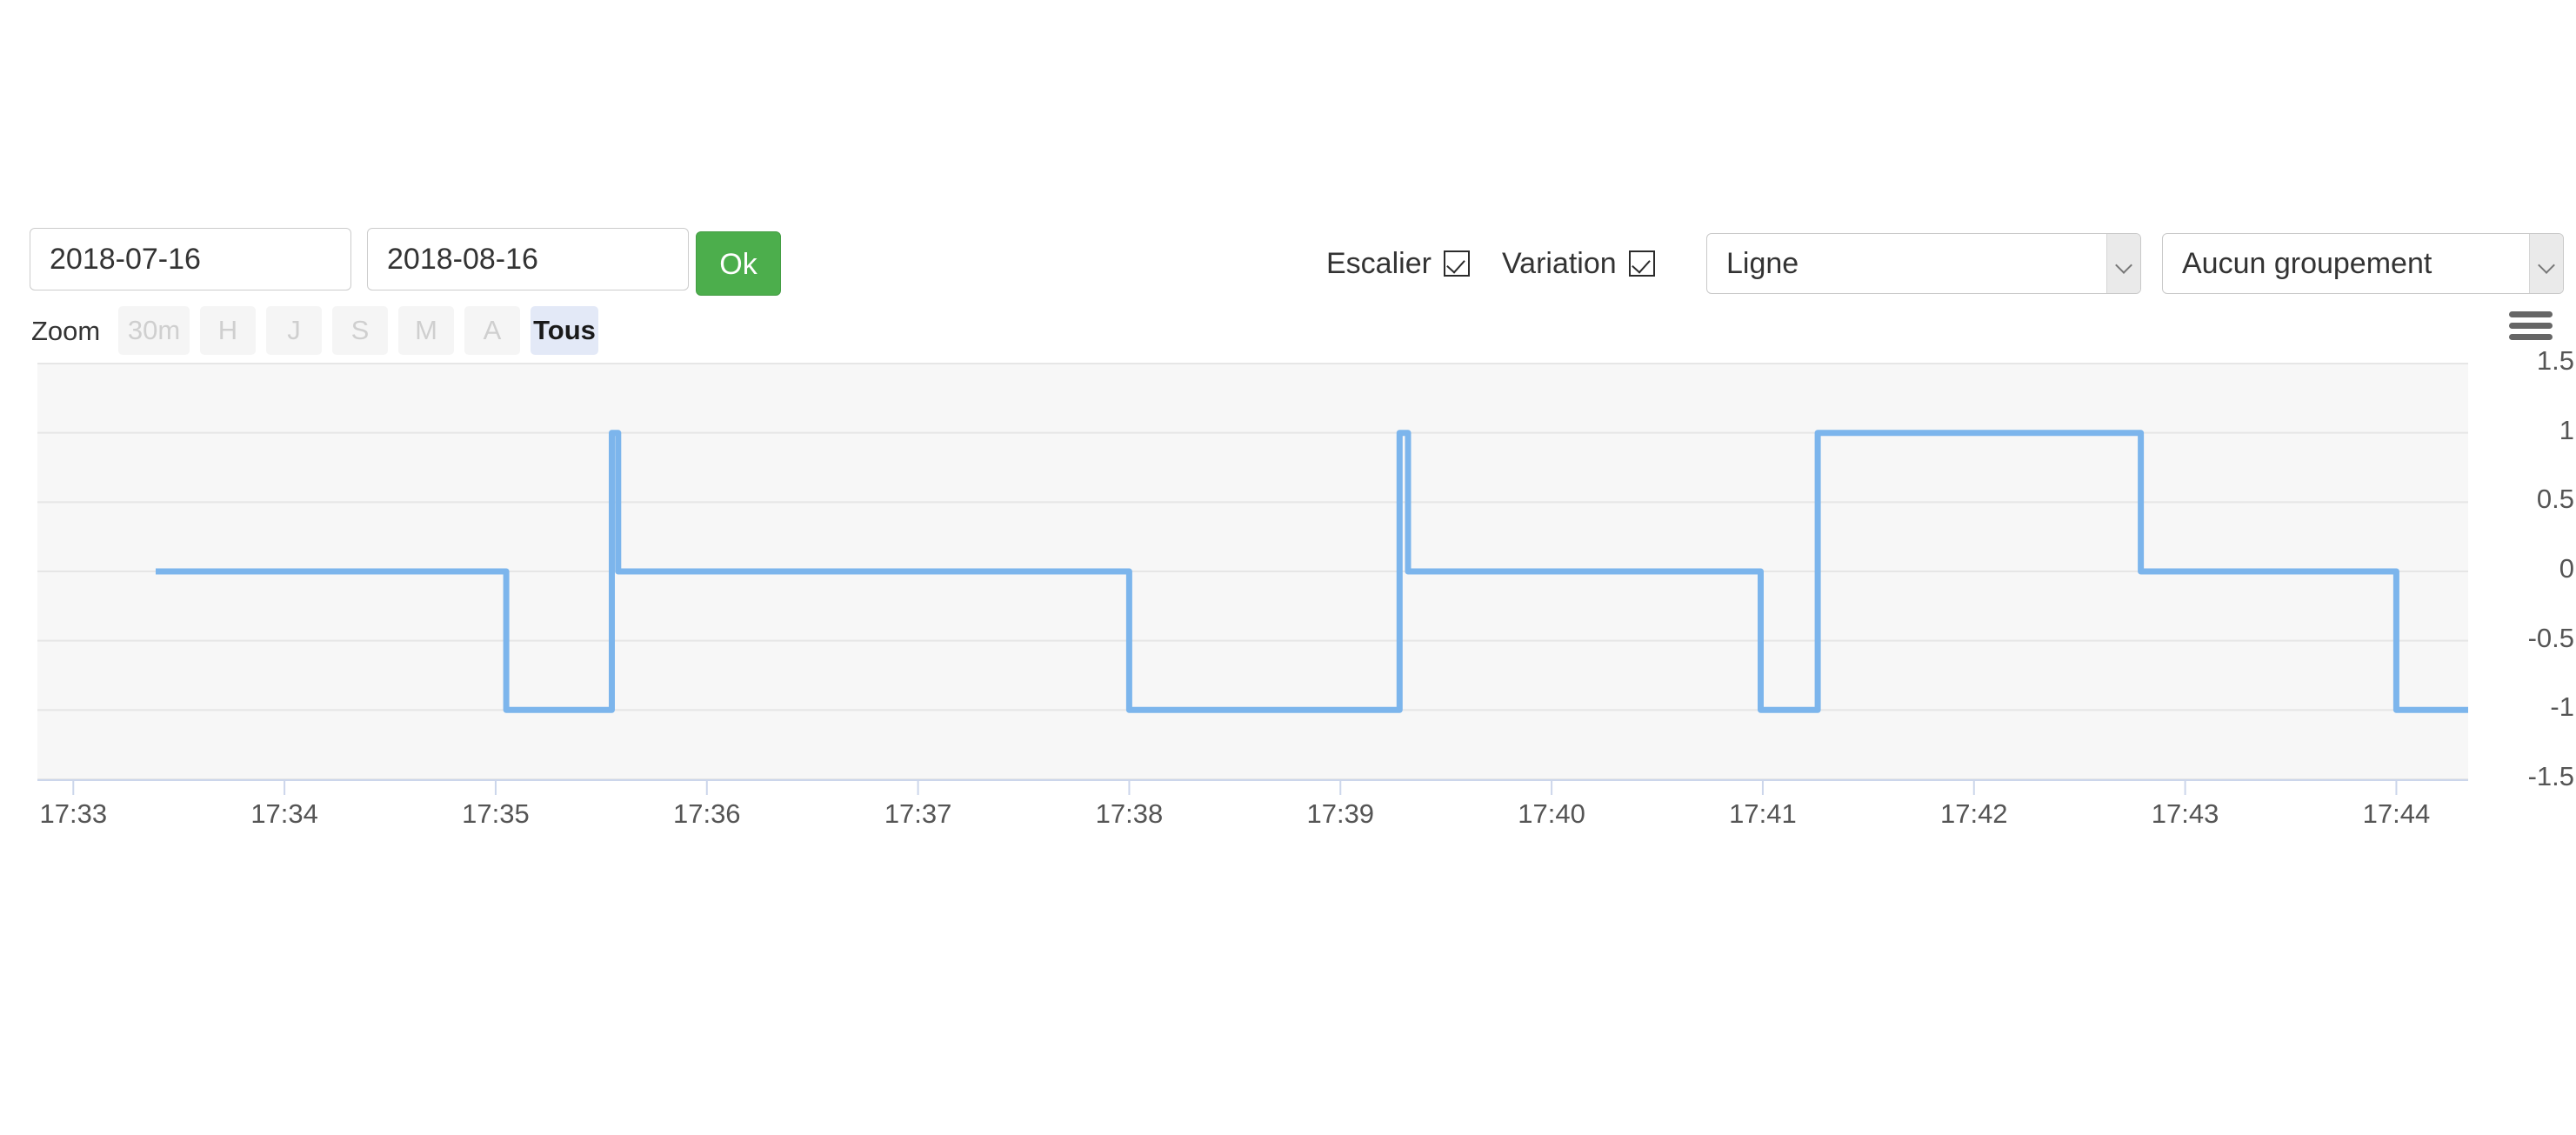 The width and height of the screenshot is (2576, 1135). Describe the element at coordinates (1288, 332) in the screenshot. I see `zoom-range-selector: Zoom 30m H J S M A Tous` at that location.